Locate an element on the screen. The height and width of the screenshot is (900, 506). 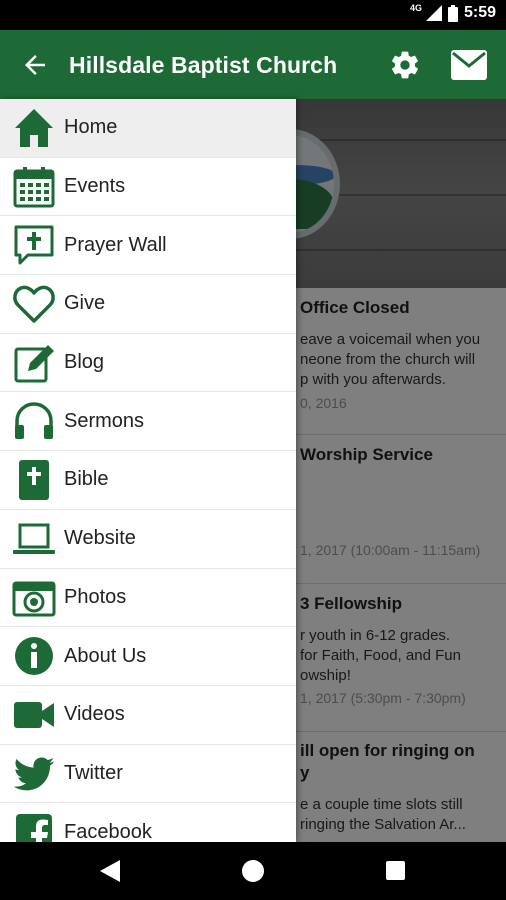
network-type: 4G is located at coordinates (415, 8).